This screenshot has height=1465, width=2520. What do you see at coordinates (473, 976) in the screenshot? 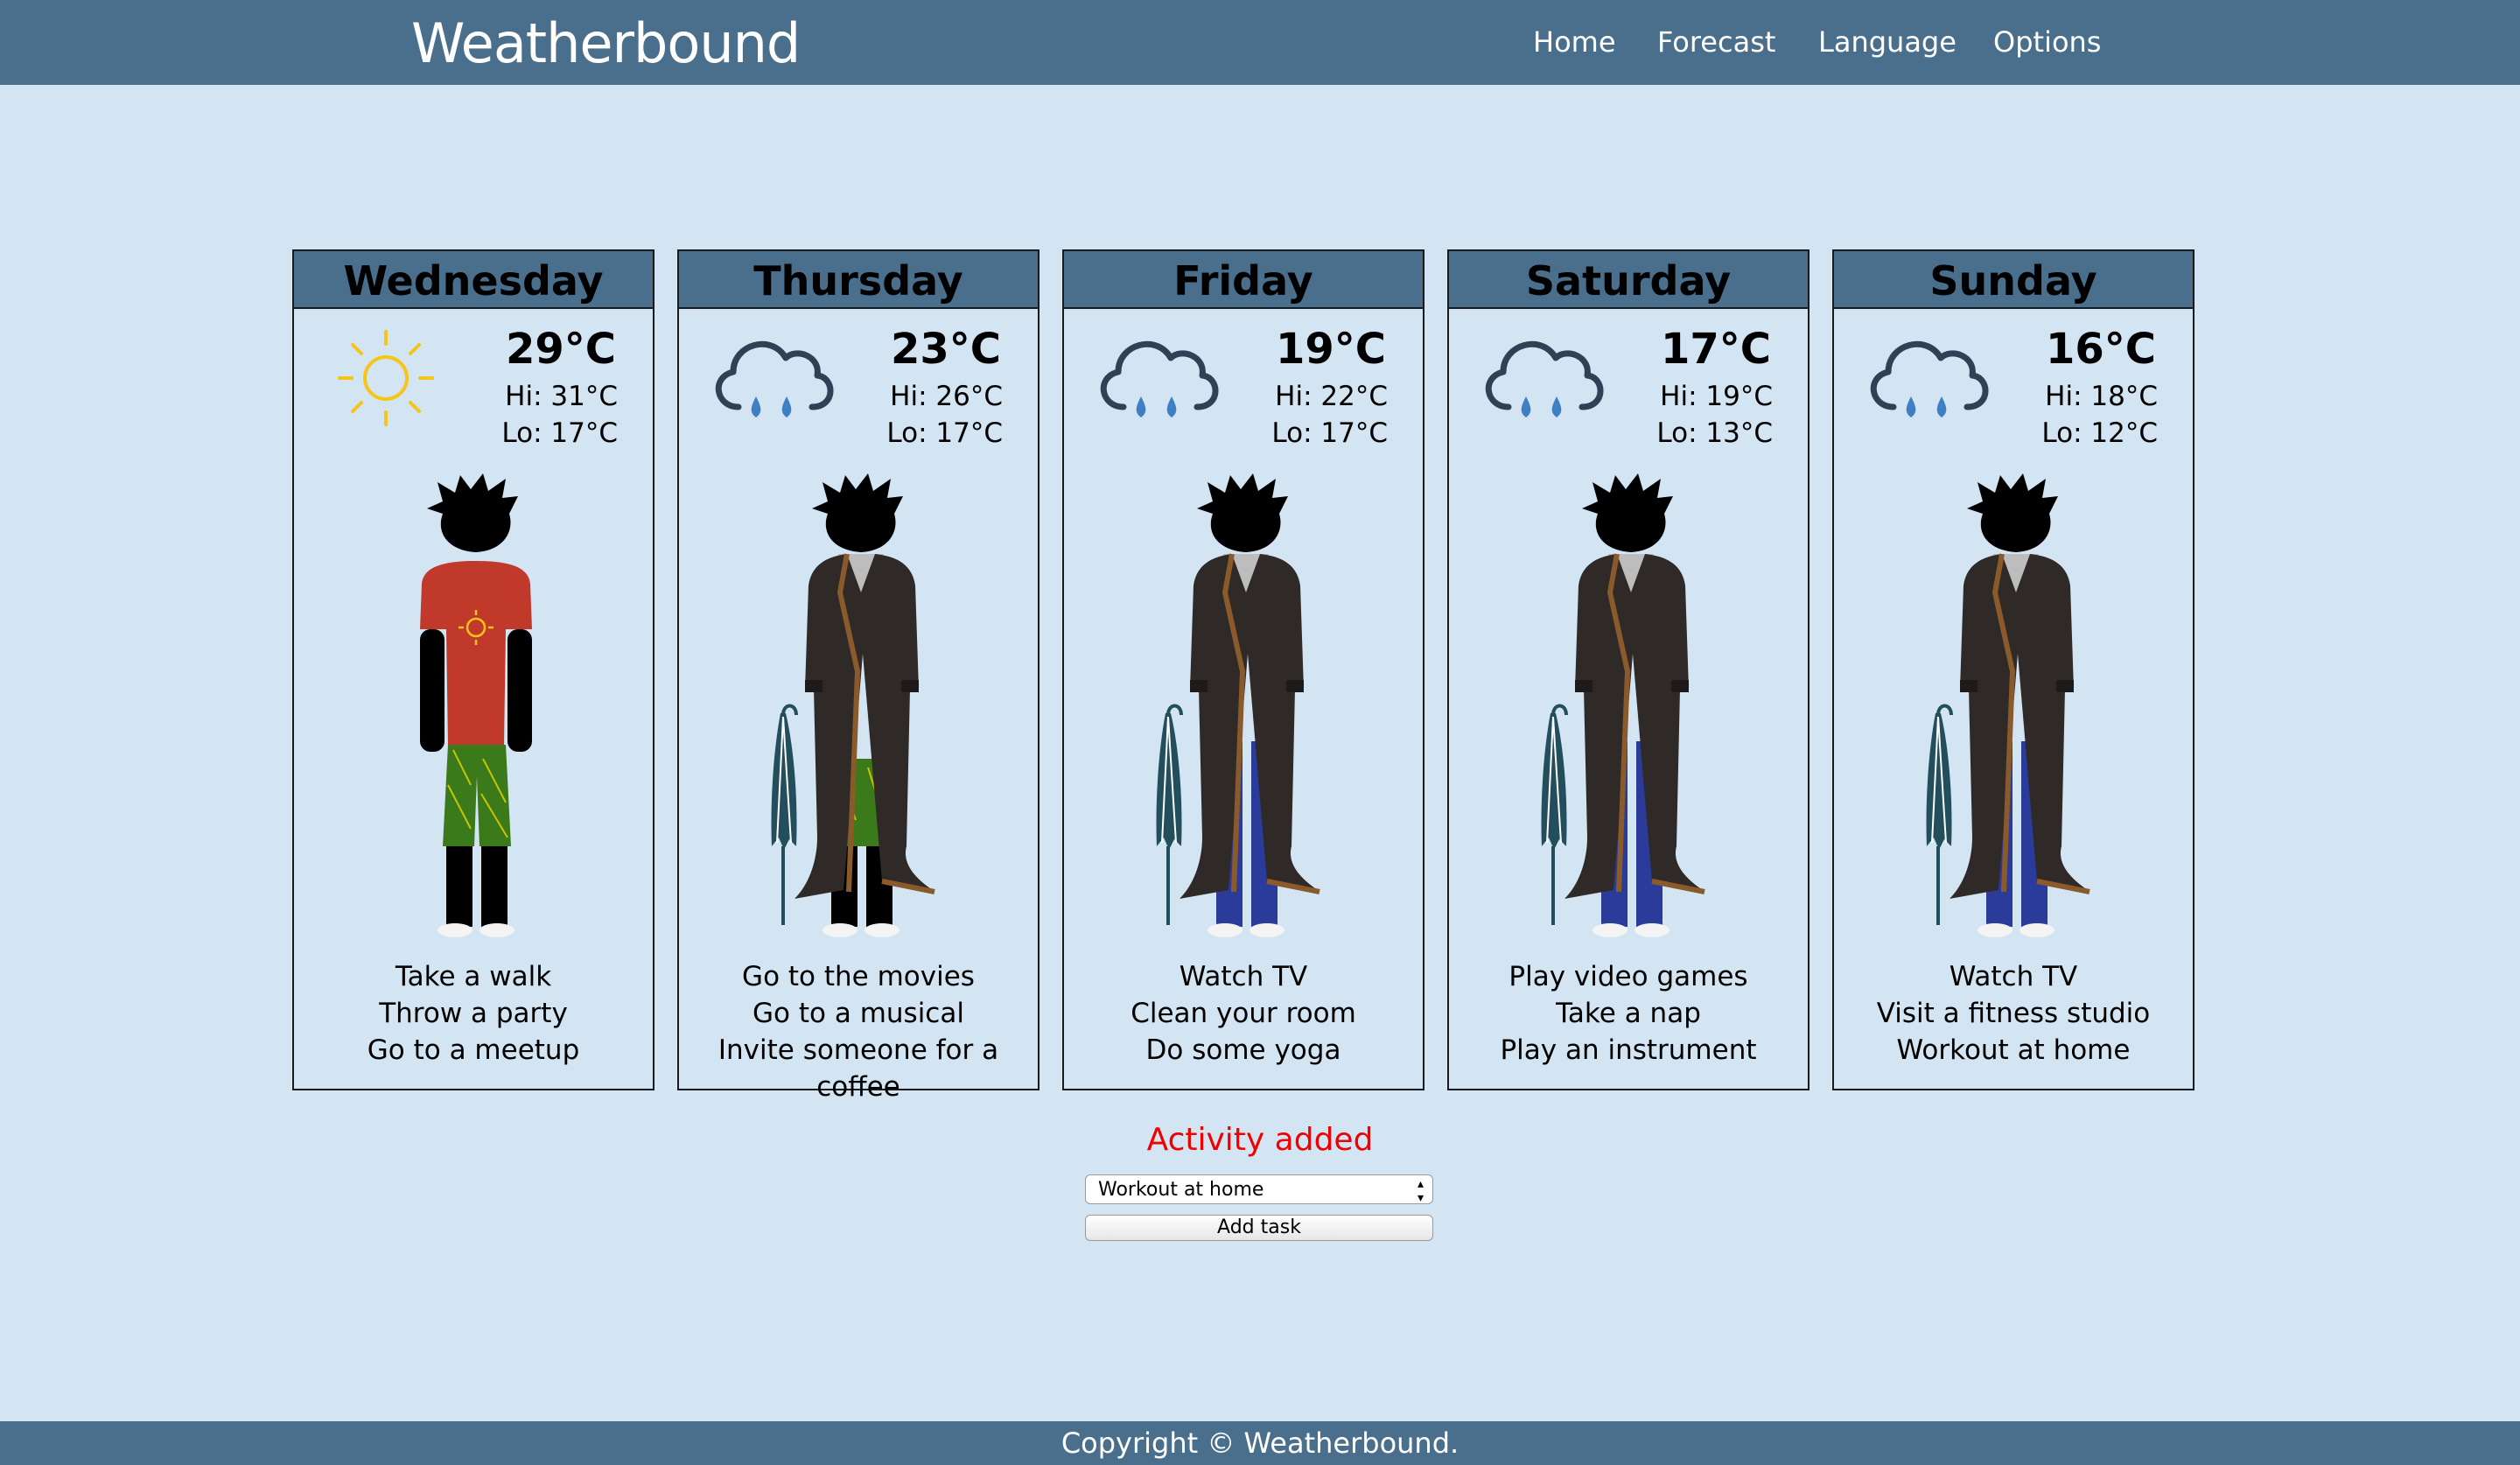
I see `activity-item: Take a walk` at bounding box center [473, 976].